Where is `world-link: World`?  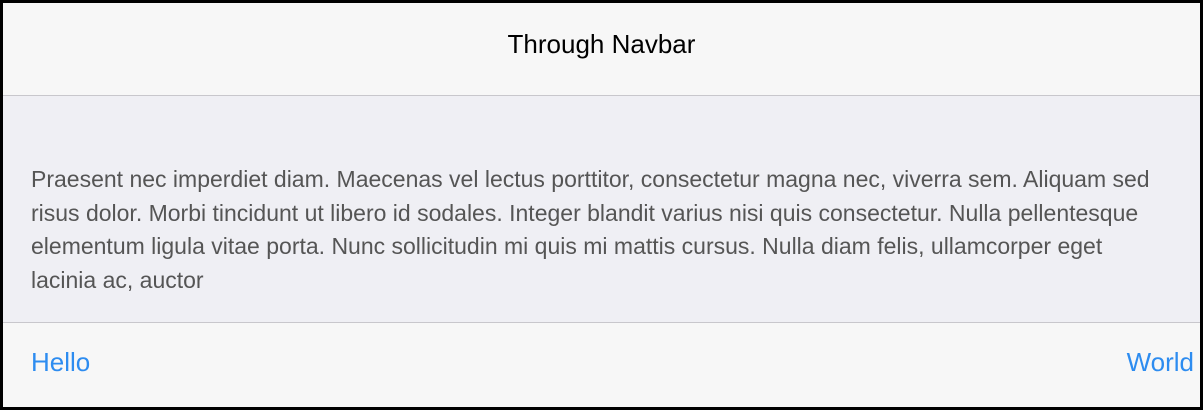
world-link: World is located at coordinates (1160, 362).